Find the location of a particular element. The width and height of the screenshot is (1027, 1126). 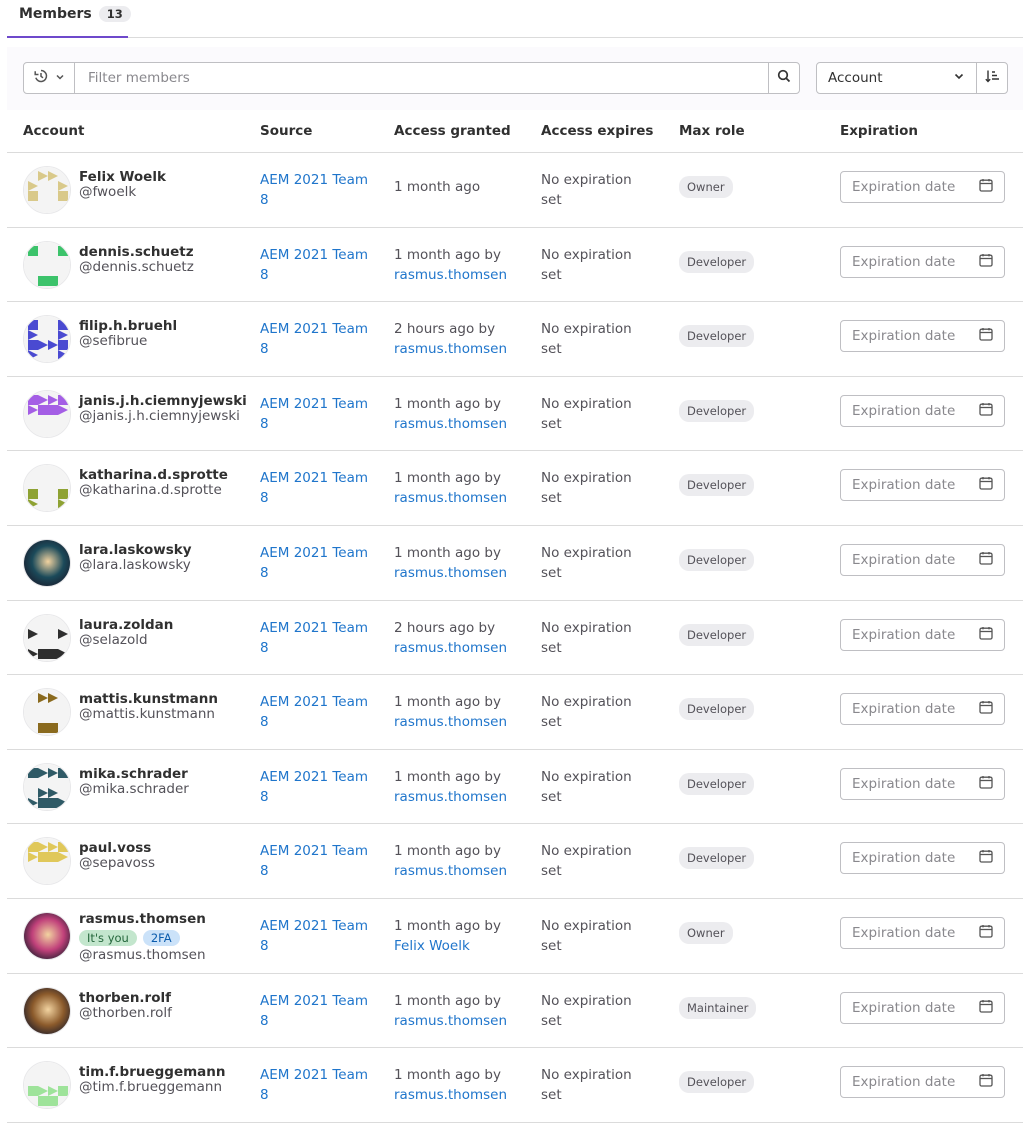

member-name-link: thorben.rolf is located at coordinates (125, 998).